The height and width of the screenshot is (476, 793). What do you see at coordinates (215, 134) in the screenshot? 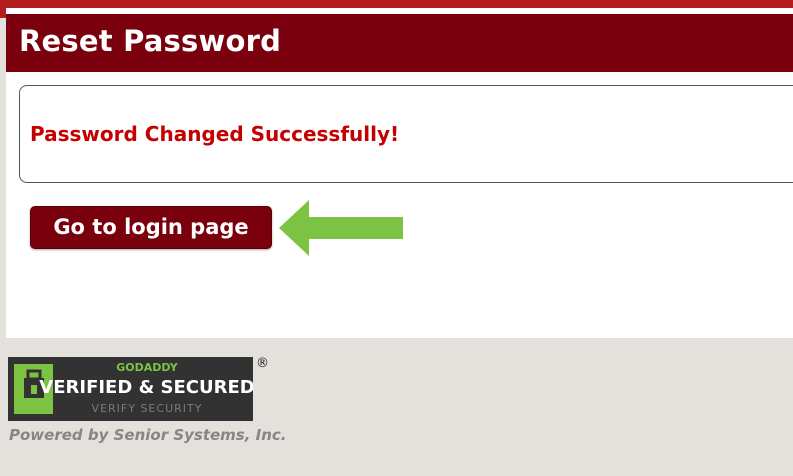
I see `success-message: Password Changed Successfully!` at bounding box center [215, 134].